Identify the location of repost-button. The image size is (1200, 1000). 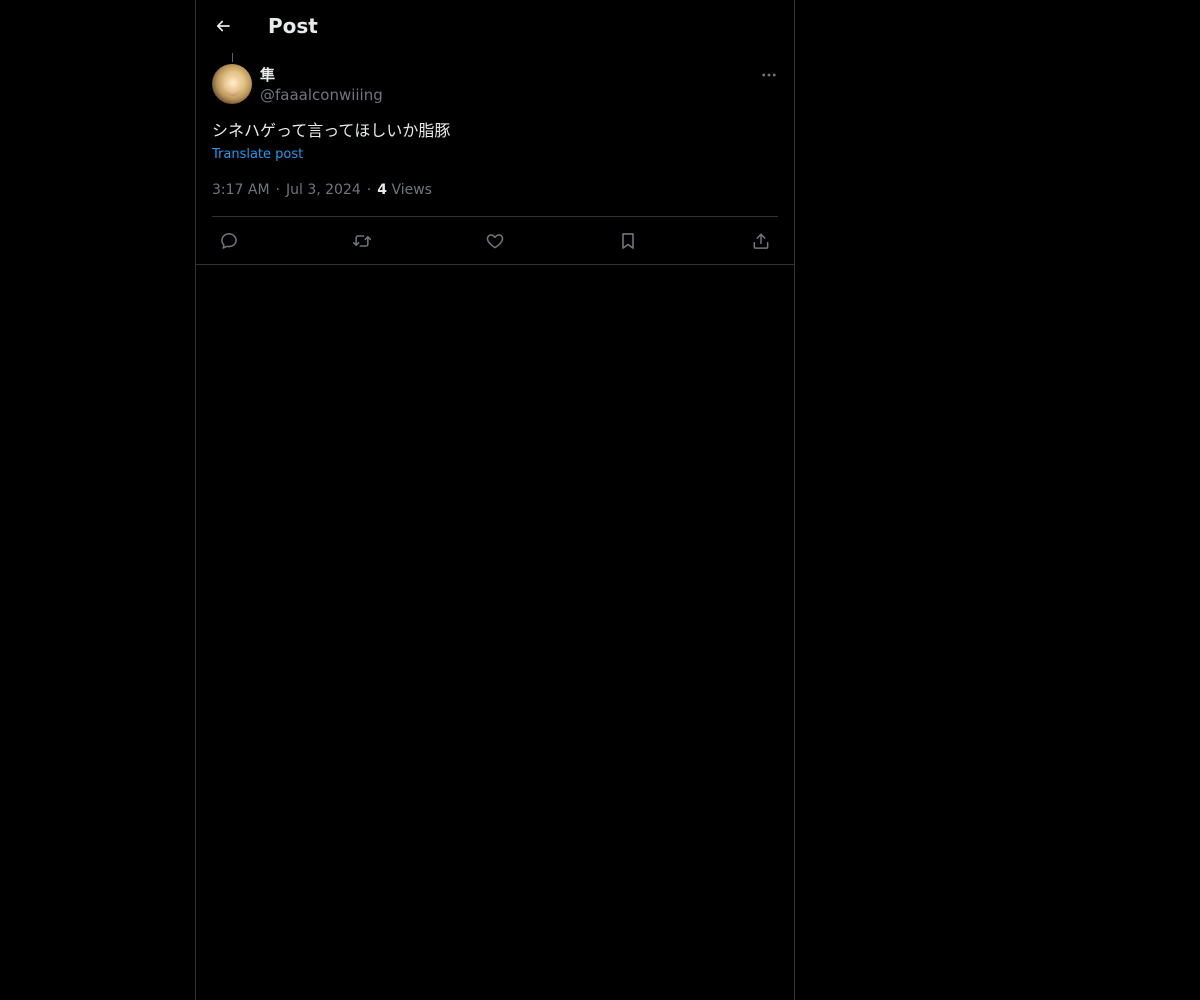
(362, 241).